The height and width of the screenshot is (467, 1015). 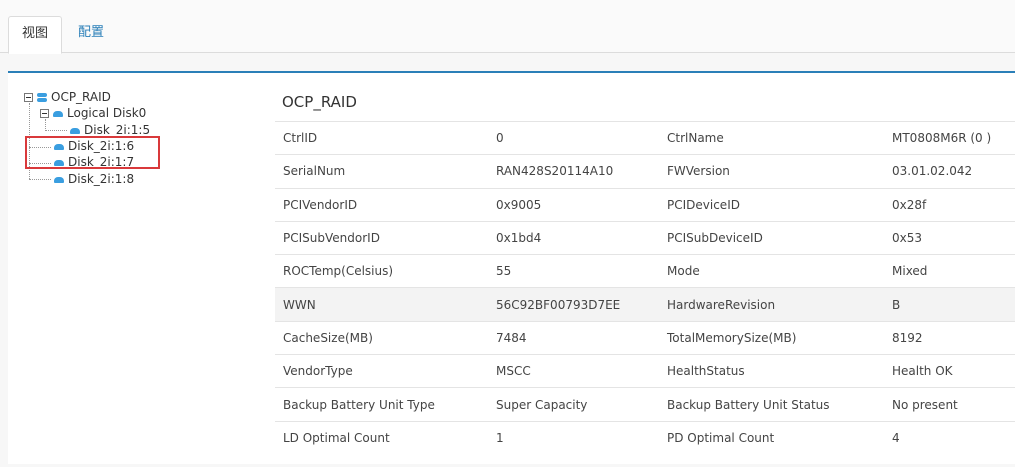 I want to click on tab-bar: 视图 配置, so click(x=507, y=27).